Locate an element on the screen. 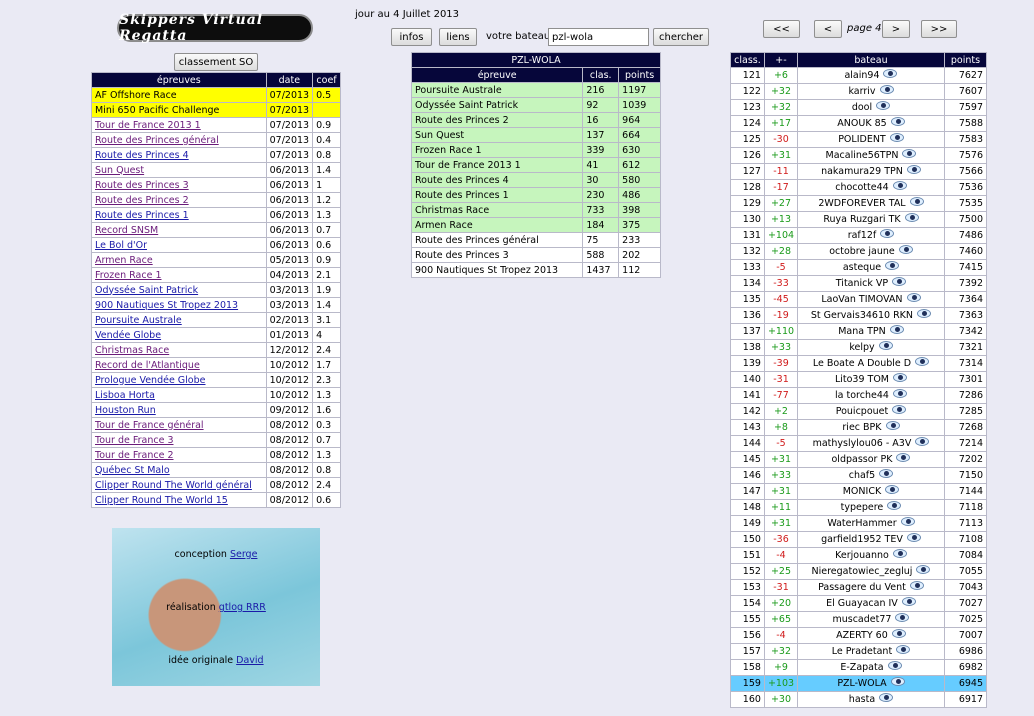 Image resolution: width=1034 pixels, height=716 pixels. race-name-link: Clipper Round The World général is located at coordinates (179, 485).